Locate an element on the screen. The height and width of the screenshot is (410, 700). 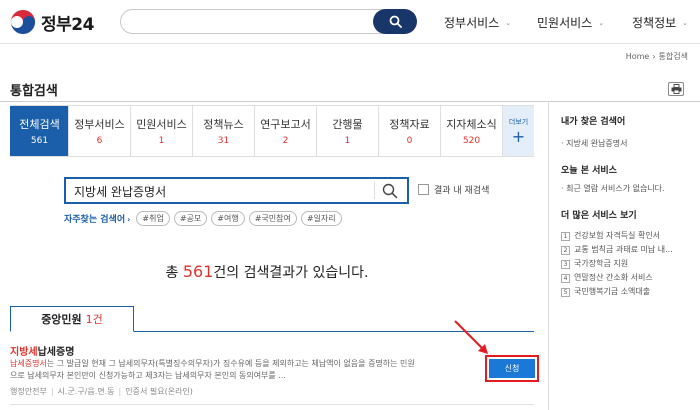
tab-label: 민원서비스 is located at coordinates (161, 124).